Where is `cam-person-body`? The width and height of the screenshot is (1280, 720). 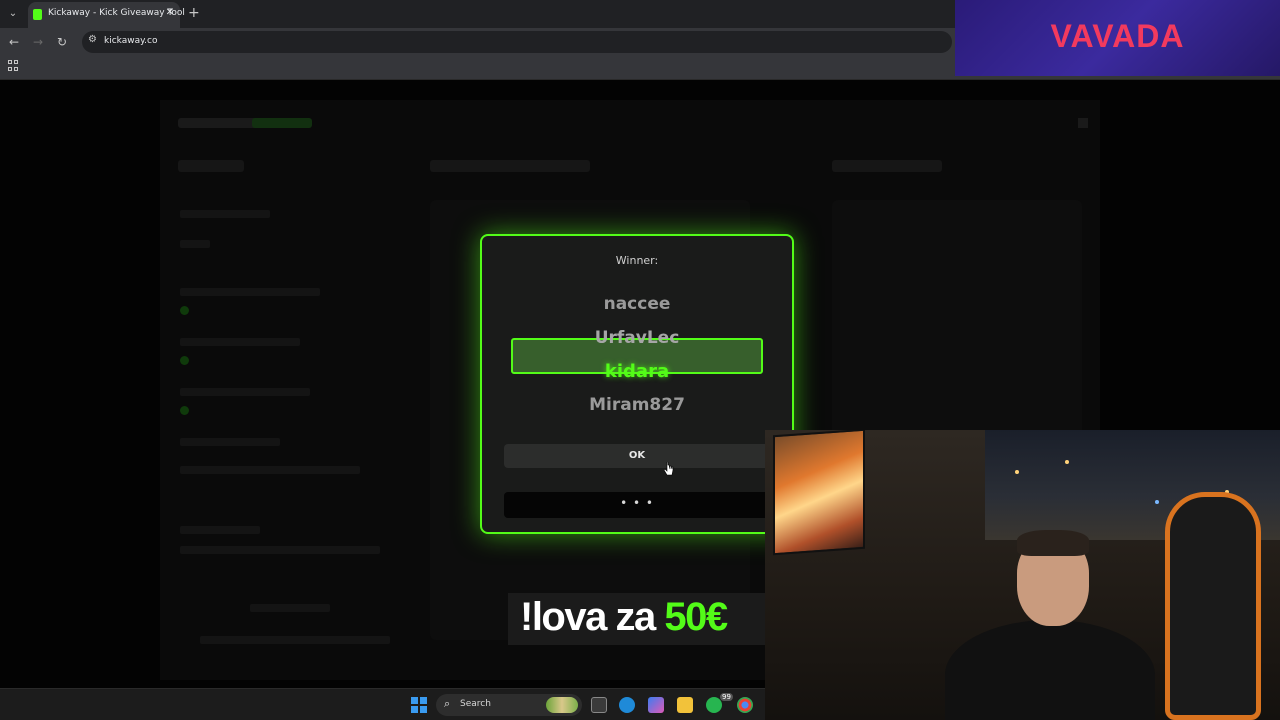 cam-person-body is located at coordinates (1050, 670).